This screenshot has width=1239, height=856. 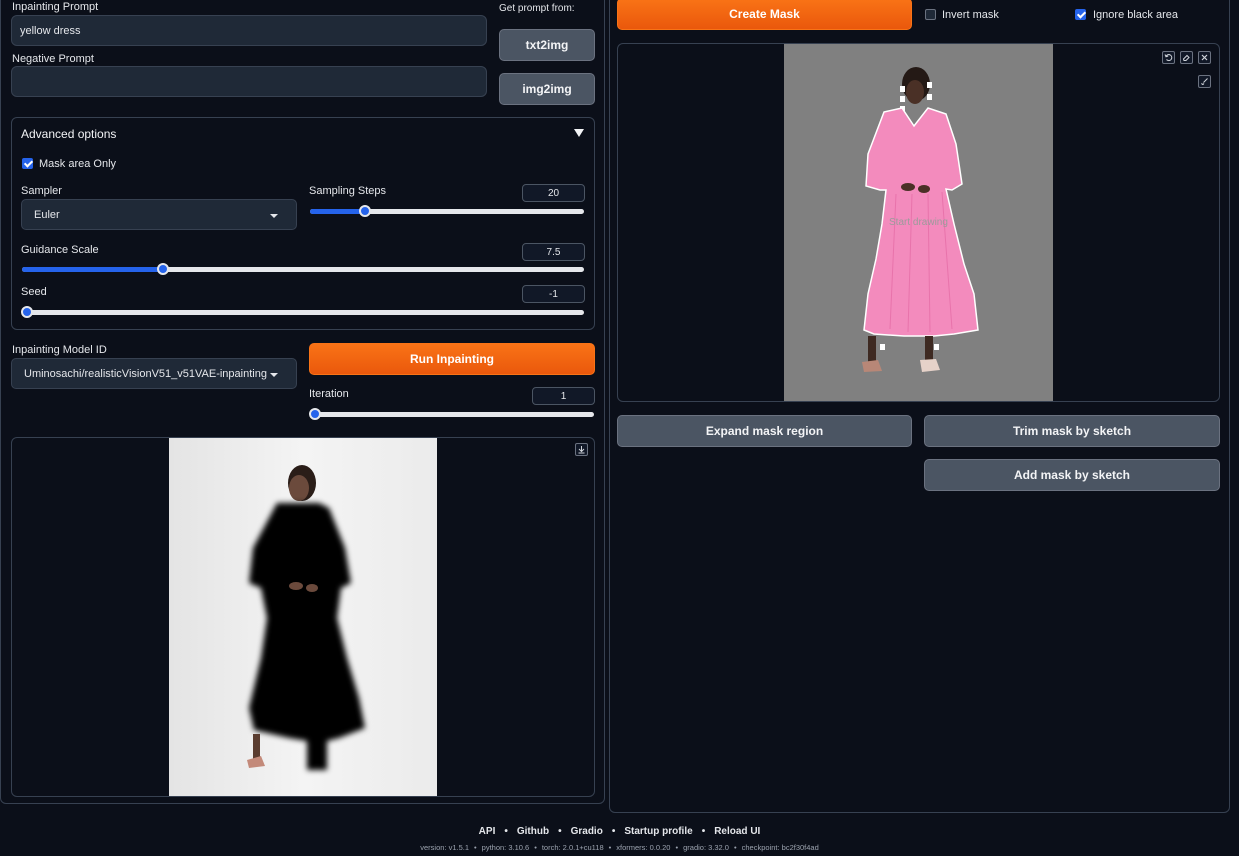 I want to click on torch-version-text: torch: 2.0.1+cu118, so click(x=572, y=847).